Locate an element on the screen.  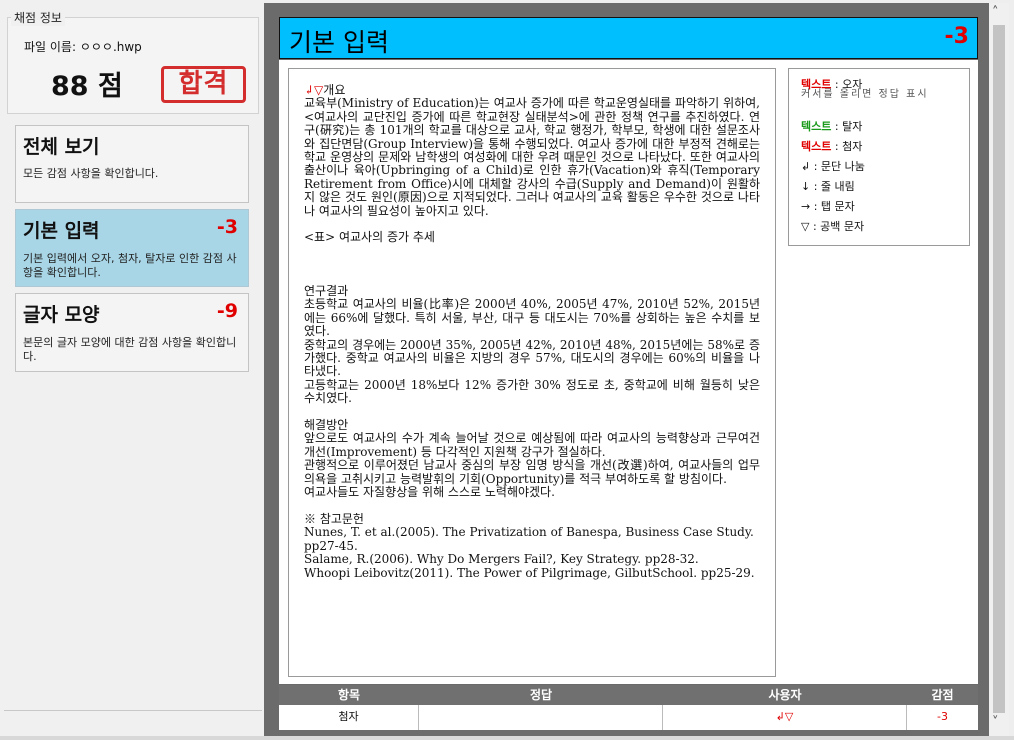
cell-points: -3 is located at coordinates (942, 716).